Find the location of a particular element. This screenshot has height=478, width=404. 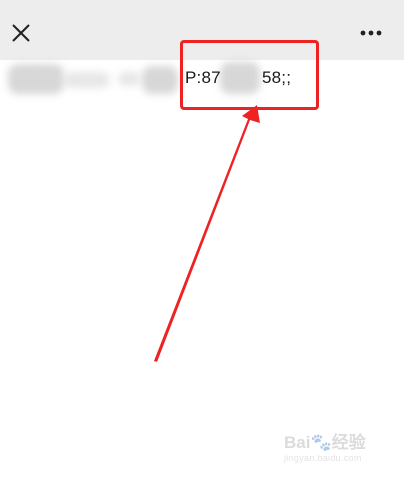

watermark-brand: Bai is located at coordinates (297, 442).